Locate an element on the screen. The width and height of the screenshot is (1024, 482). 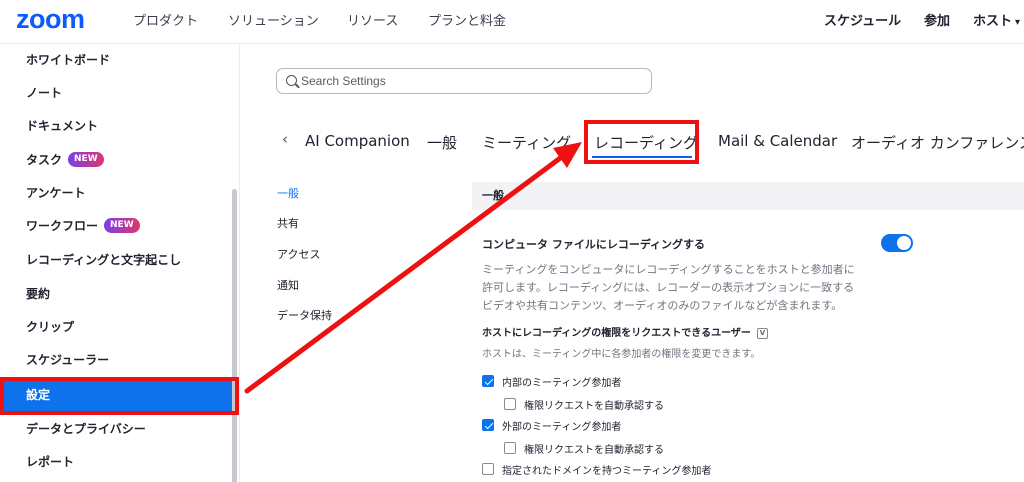
local-recording-toggle is located at coordinates (897, 243).